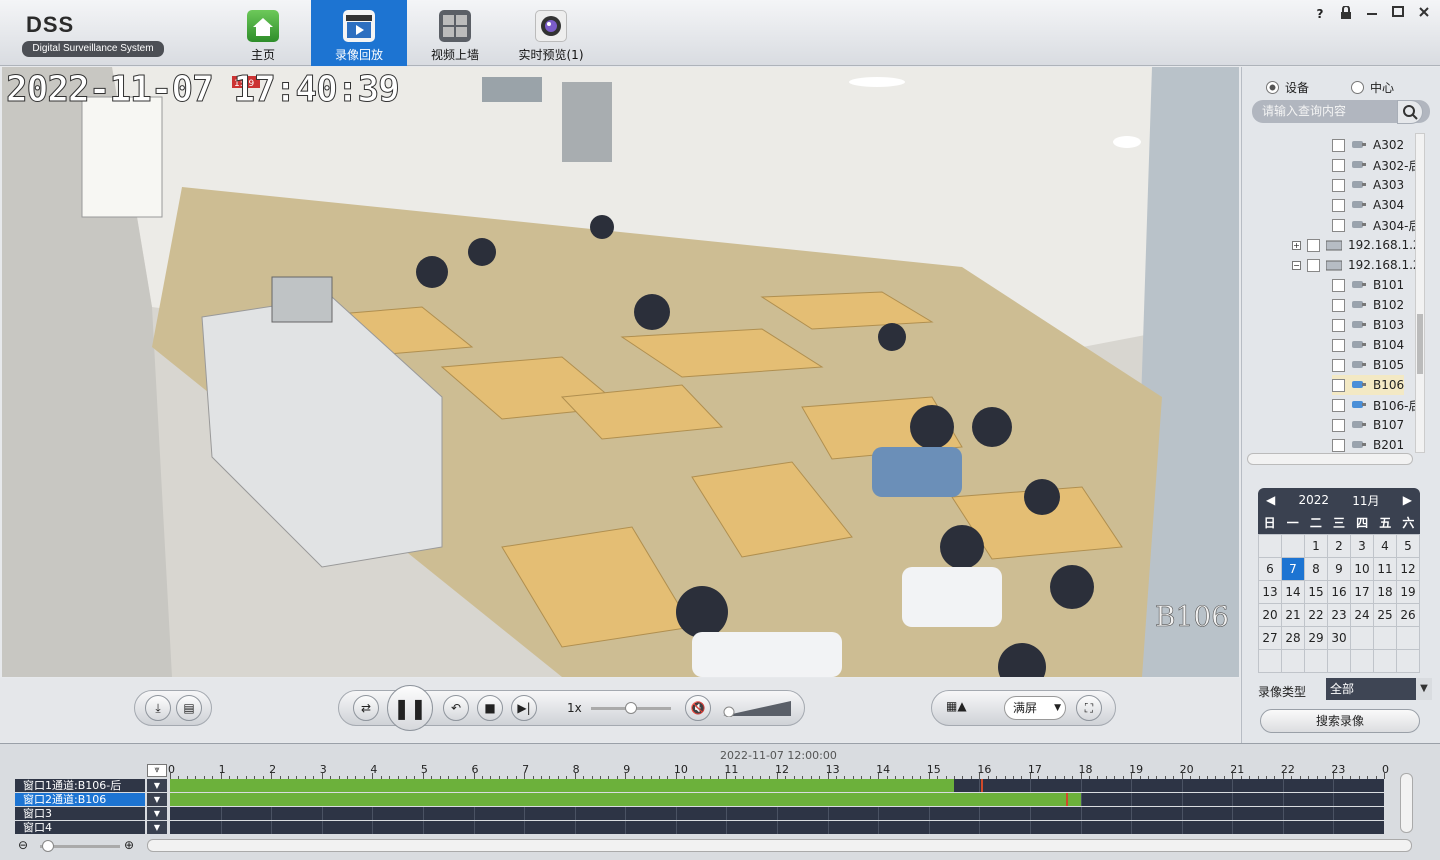  Describe the element at coordinates (1316, 592) in the screenshot. I see `calendar-day: 15` at that location.